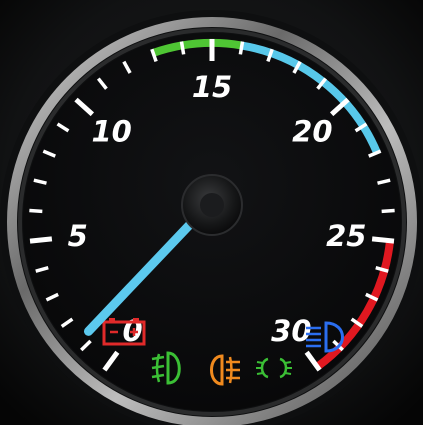 The image size is (423, 425). What do you see at coordinates (291, 331) in the screenshot?
I see `scale-label-30: 30` at bounding box center [291, 331].